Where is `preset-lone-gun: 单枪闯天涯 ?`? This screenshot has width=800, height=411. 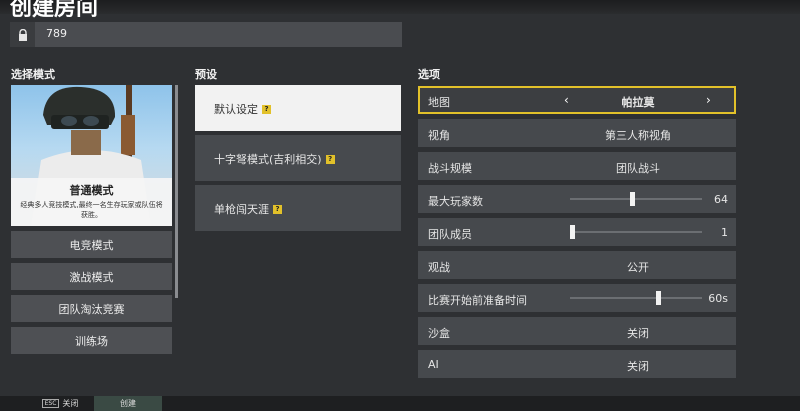 preset-lone-gun: 单枪闯天涯 ? is located at coordinates (298, 208).